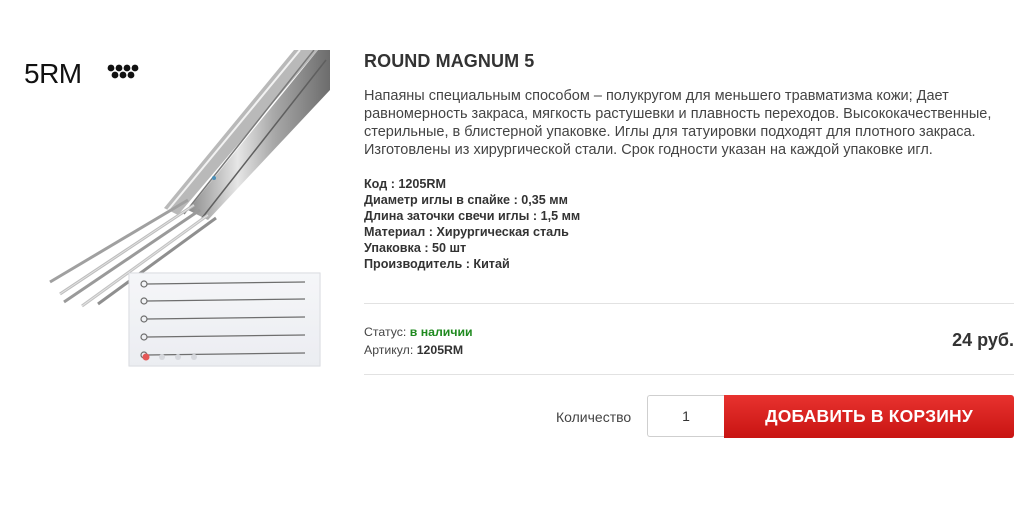 Image resolution: width=1024 pixels, height=524 pixels. I want to click on status-block: Статус: в наличии Артикул: 1205RM, so click(418, 341).